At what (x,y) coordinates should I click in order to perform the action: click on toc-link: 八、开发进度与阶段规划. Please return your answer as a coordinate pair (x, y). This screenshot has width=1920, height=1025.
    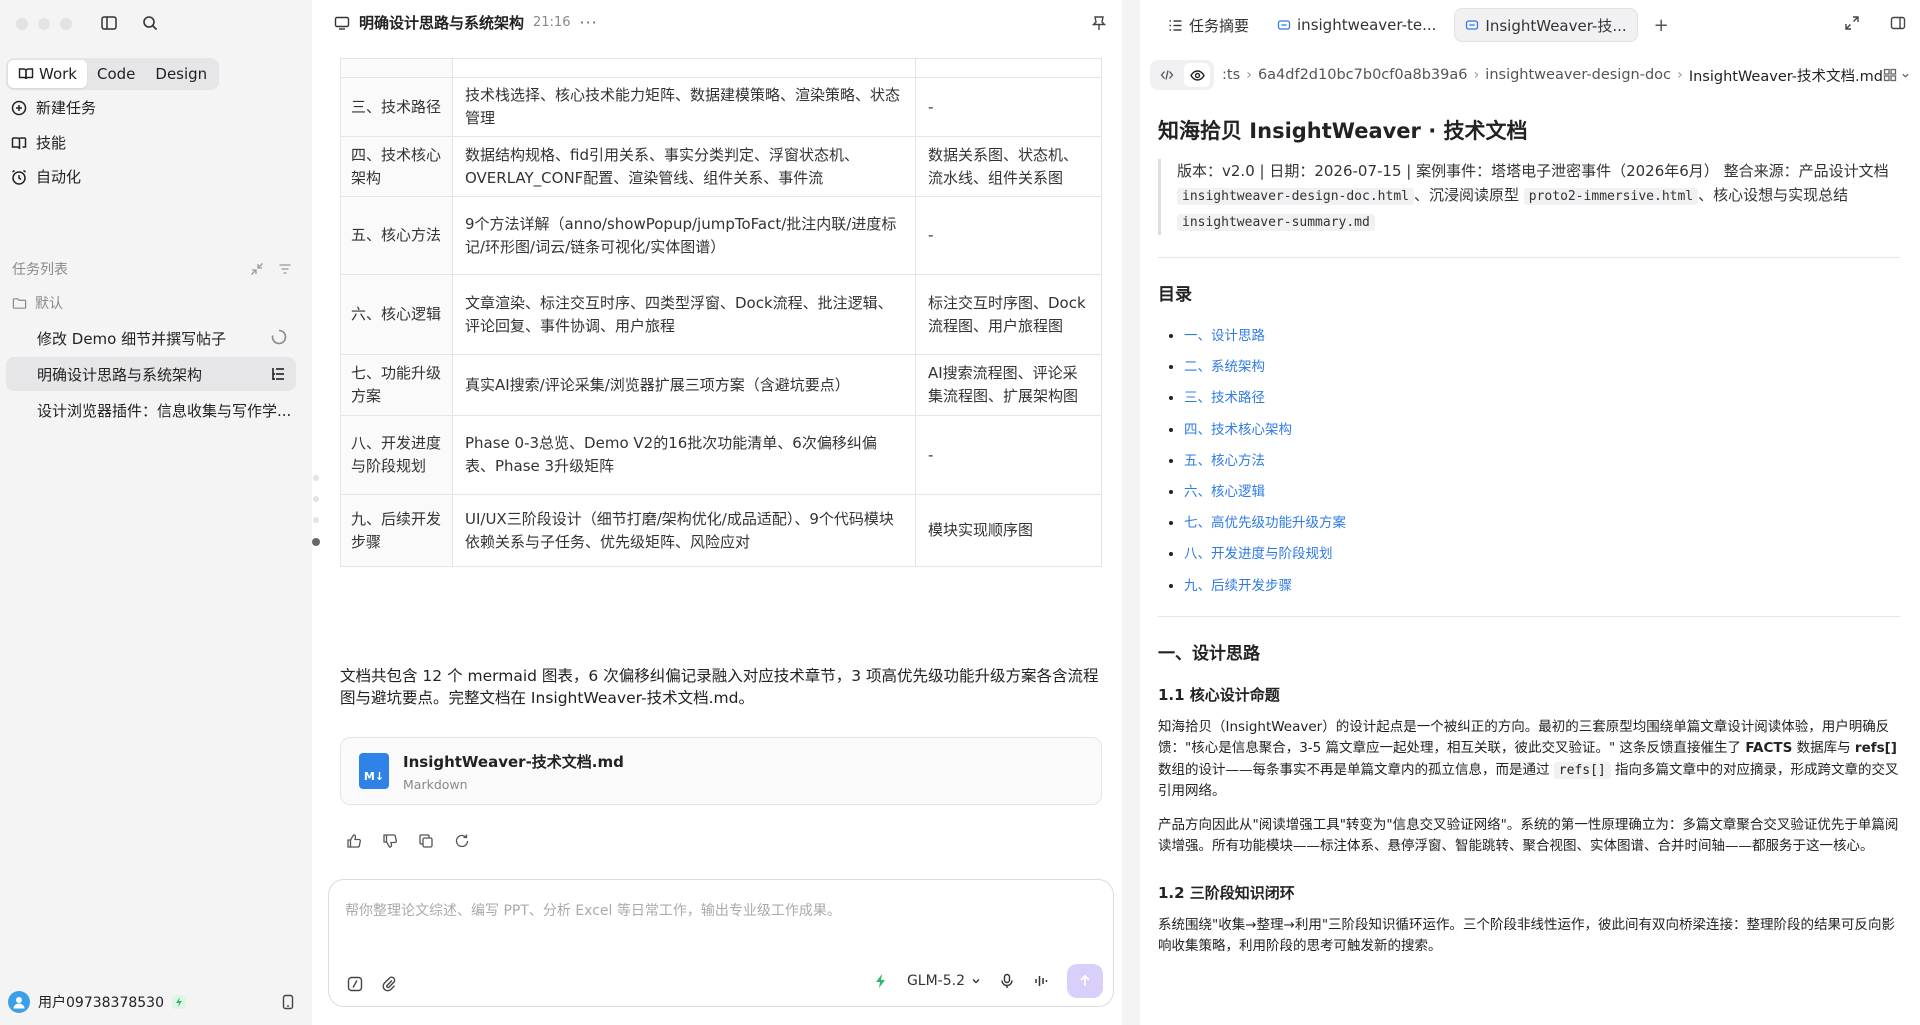
    Looking at the image, I should click on (1542, 554).